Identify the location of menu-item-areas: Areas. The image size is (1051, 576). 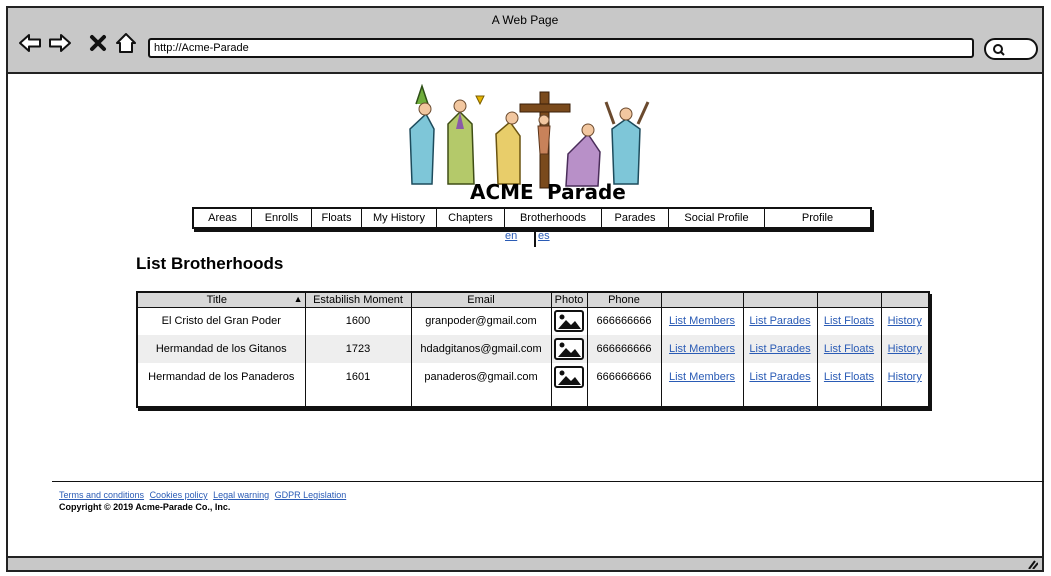
(223, 218).